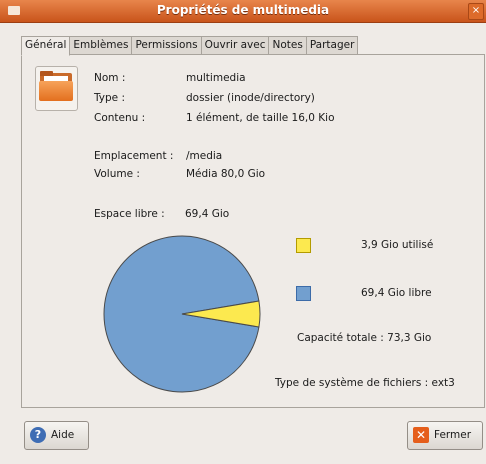  I want to click on help-icon: ?, so click(38, 435).